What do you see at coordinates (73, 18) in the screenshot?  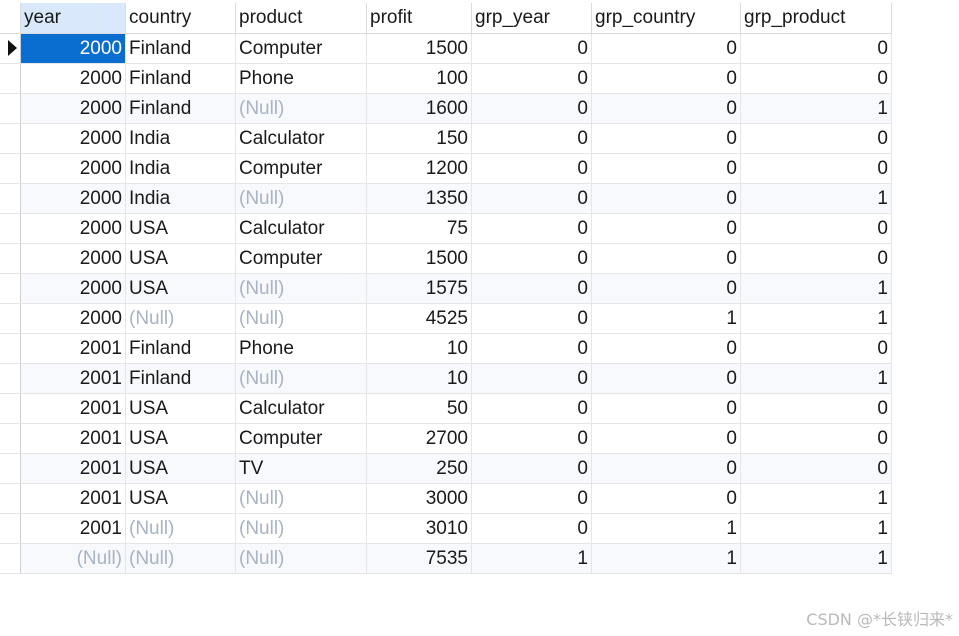 I see `column-header-year: year` at bounding box center [73, 18].